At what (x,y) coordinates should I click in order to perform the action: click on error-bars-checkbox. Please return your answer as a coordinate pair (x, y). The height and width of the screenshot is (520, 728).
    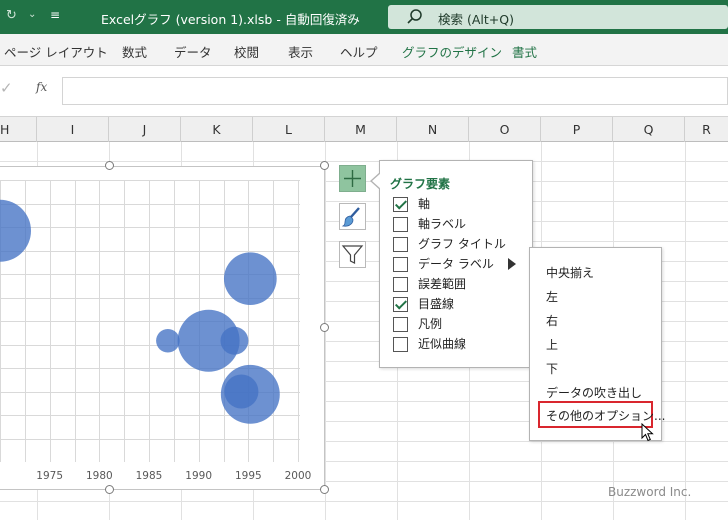
    Looking at the image, I should click on (400, 284).